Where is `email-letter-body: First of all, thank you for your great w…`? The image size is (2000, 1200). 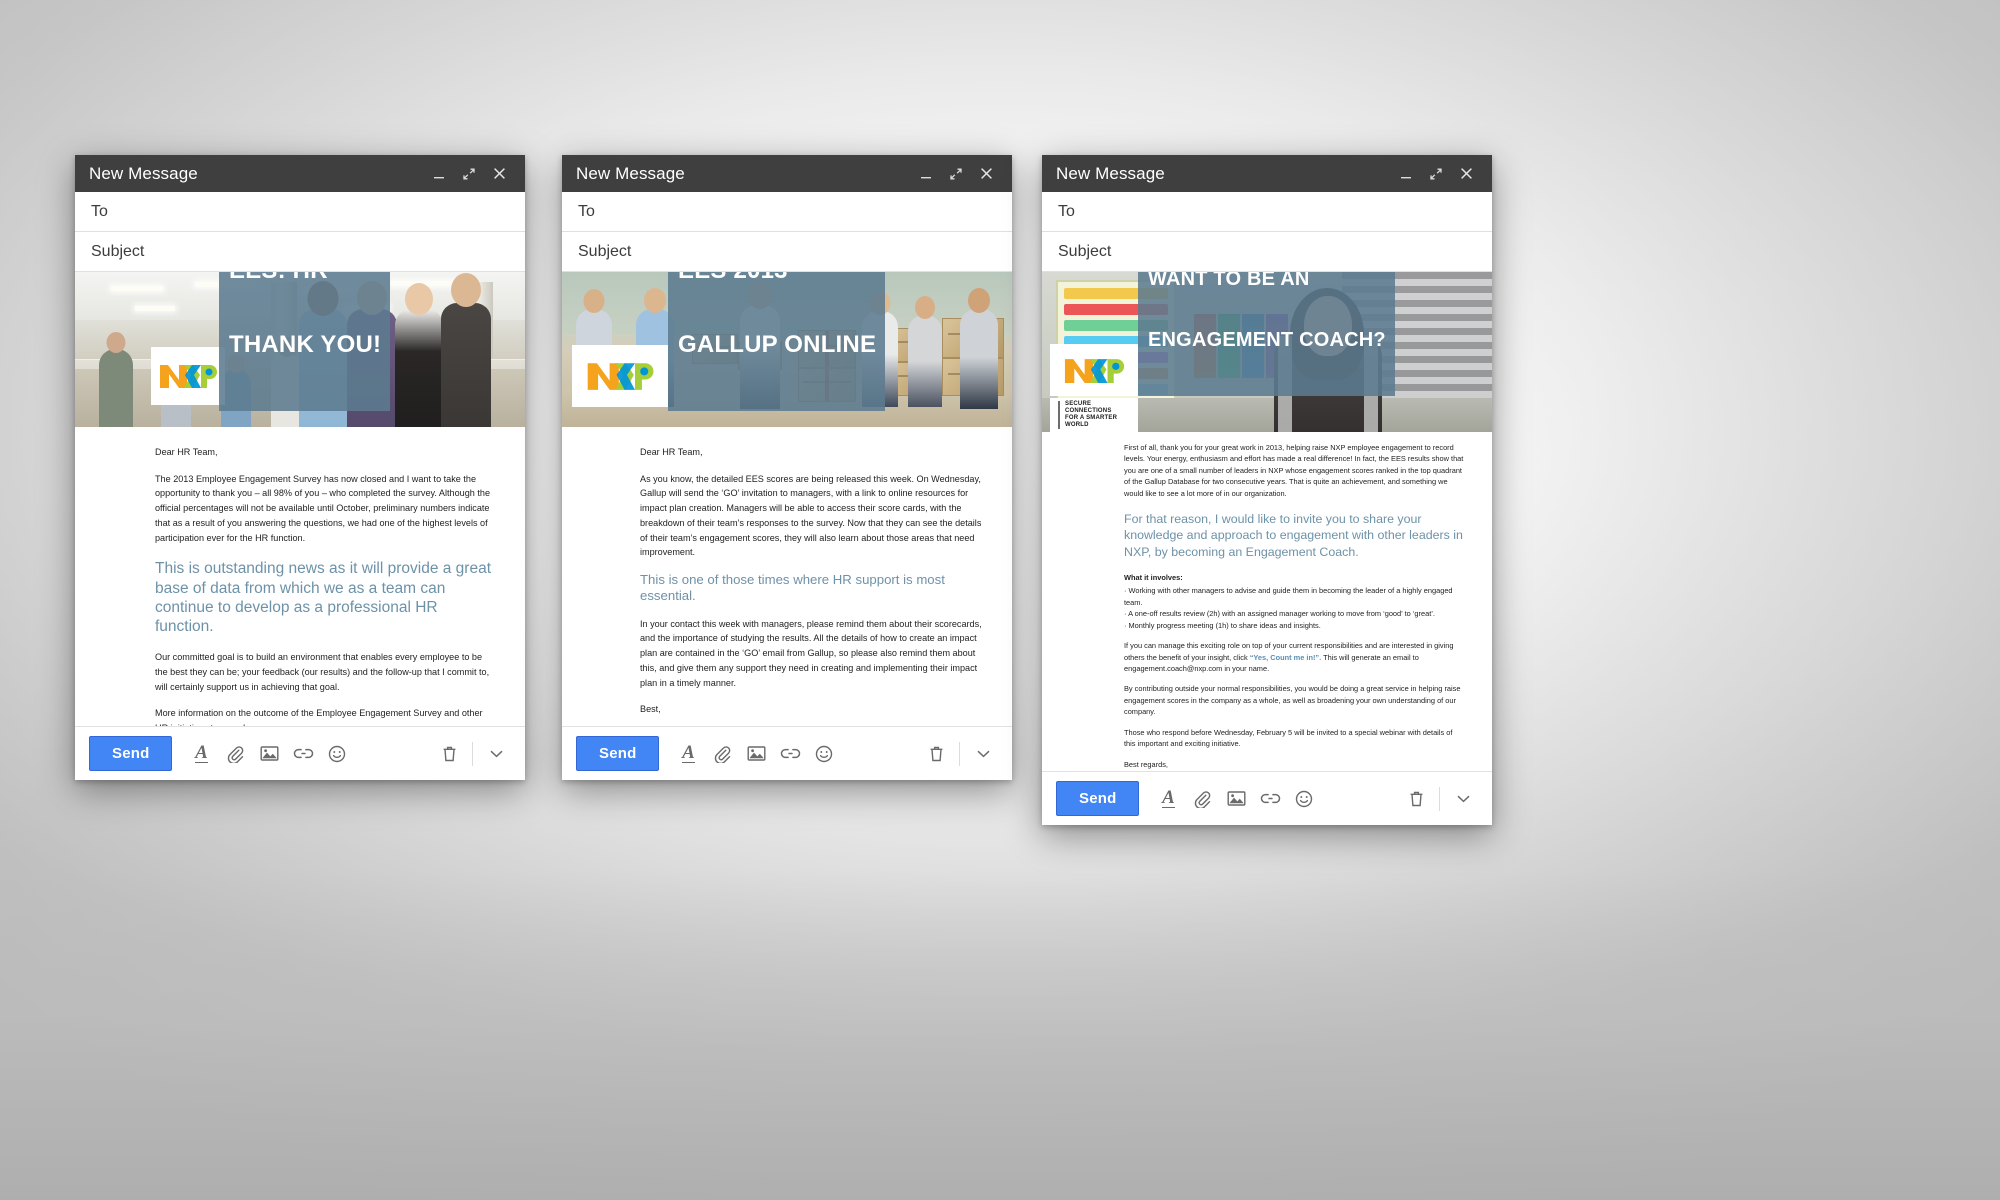 email-letter-body: First of all, thank you for your great w… is located at coordinates (1267, 601).